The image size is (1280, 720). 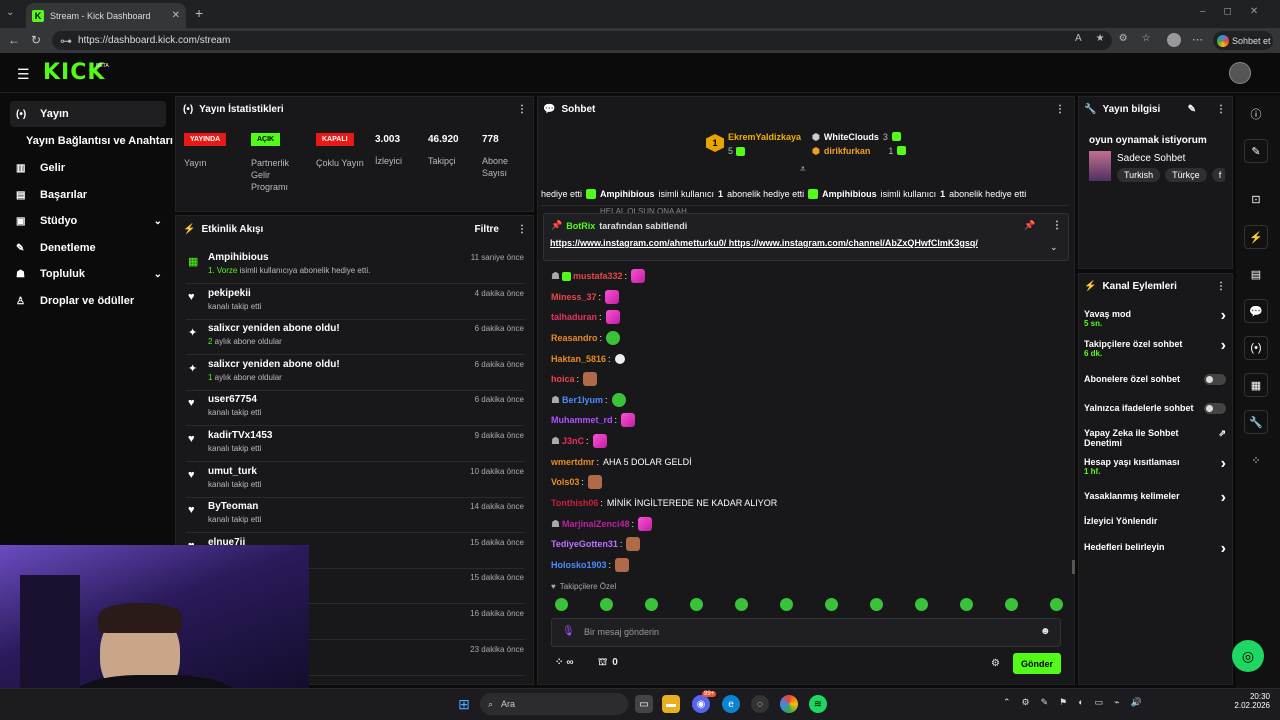 What do you see at coordinates (1139, 175) in the screenshot?
I see `tag-pill: Turkish` at bounding box center [1139, 175].